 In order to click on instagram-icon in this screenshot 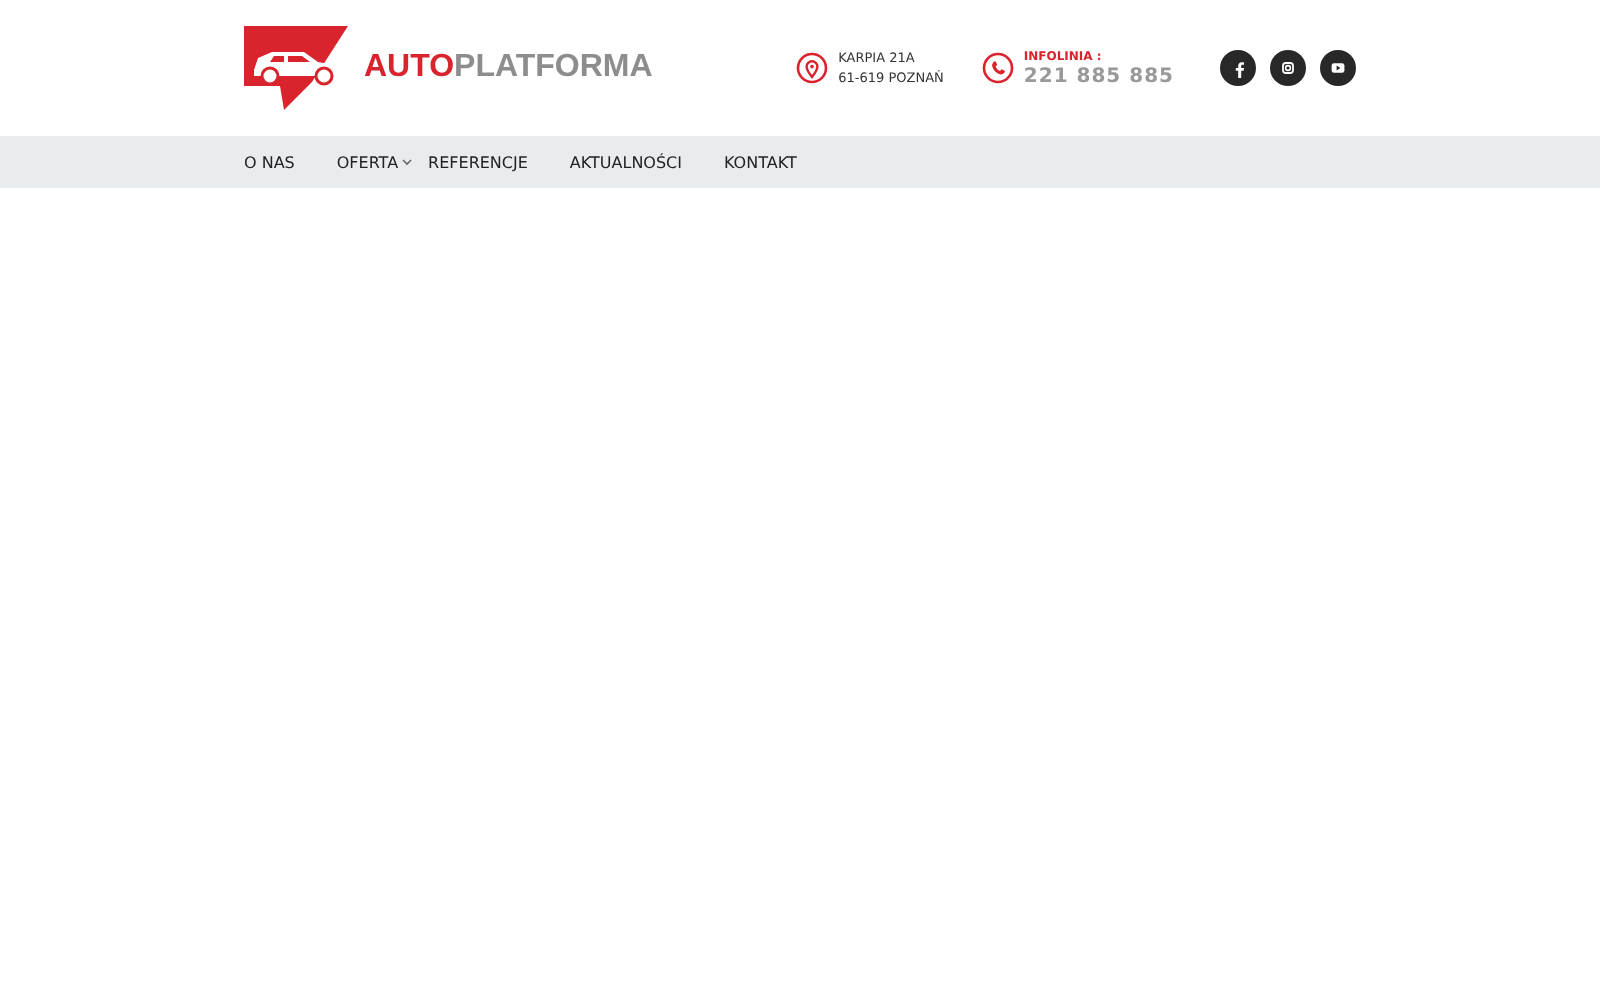, I will do `click(1288, 68)`.